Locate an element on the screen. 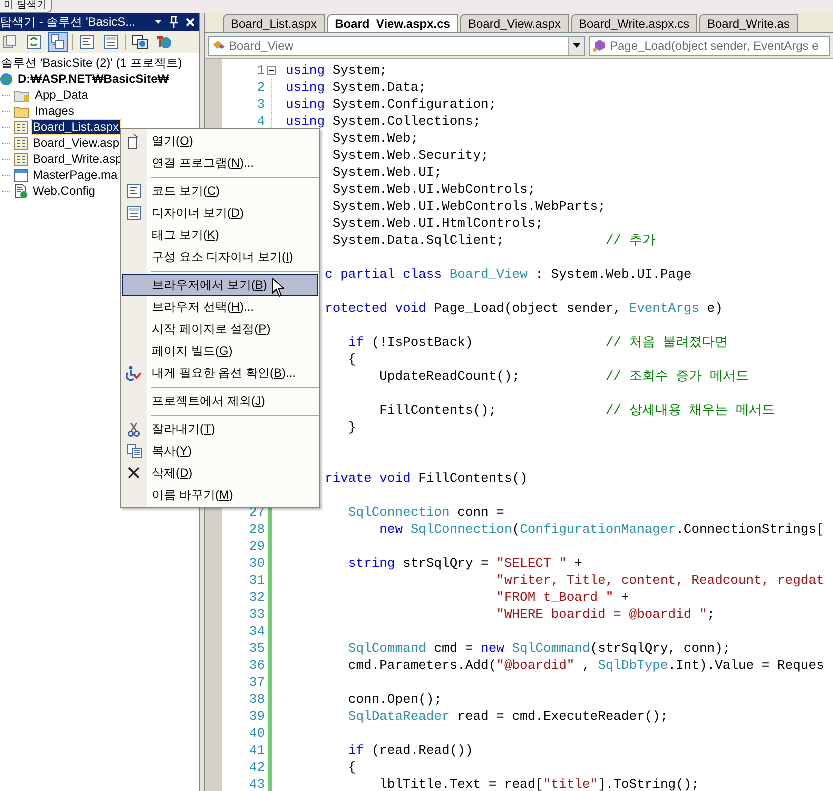 This screenshot has height=791, width=833. code-line: System.Web.UI.HtmlControls; is located at coordinates (438, 223).